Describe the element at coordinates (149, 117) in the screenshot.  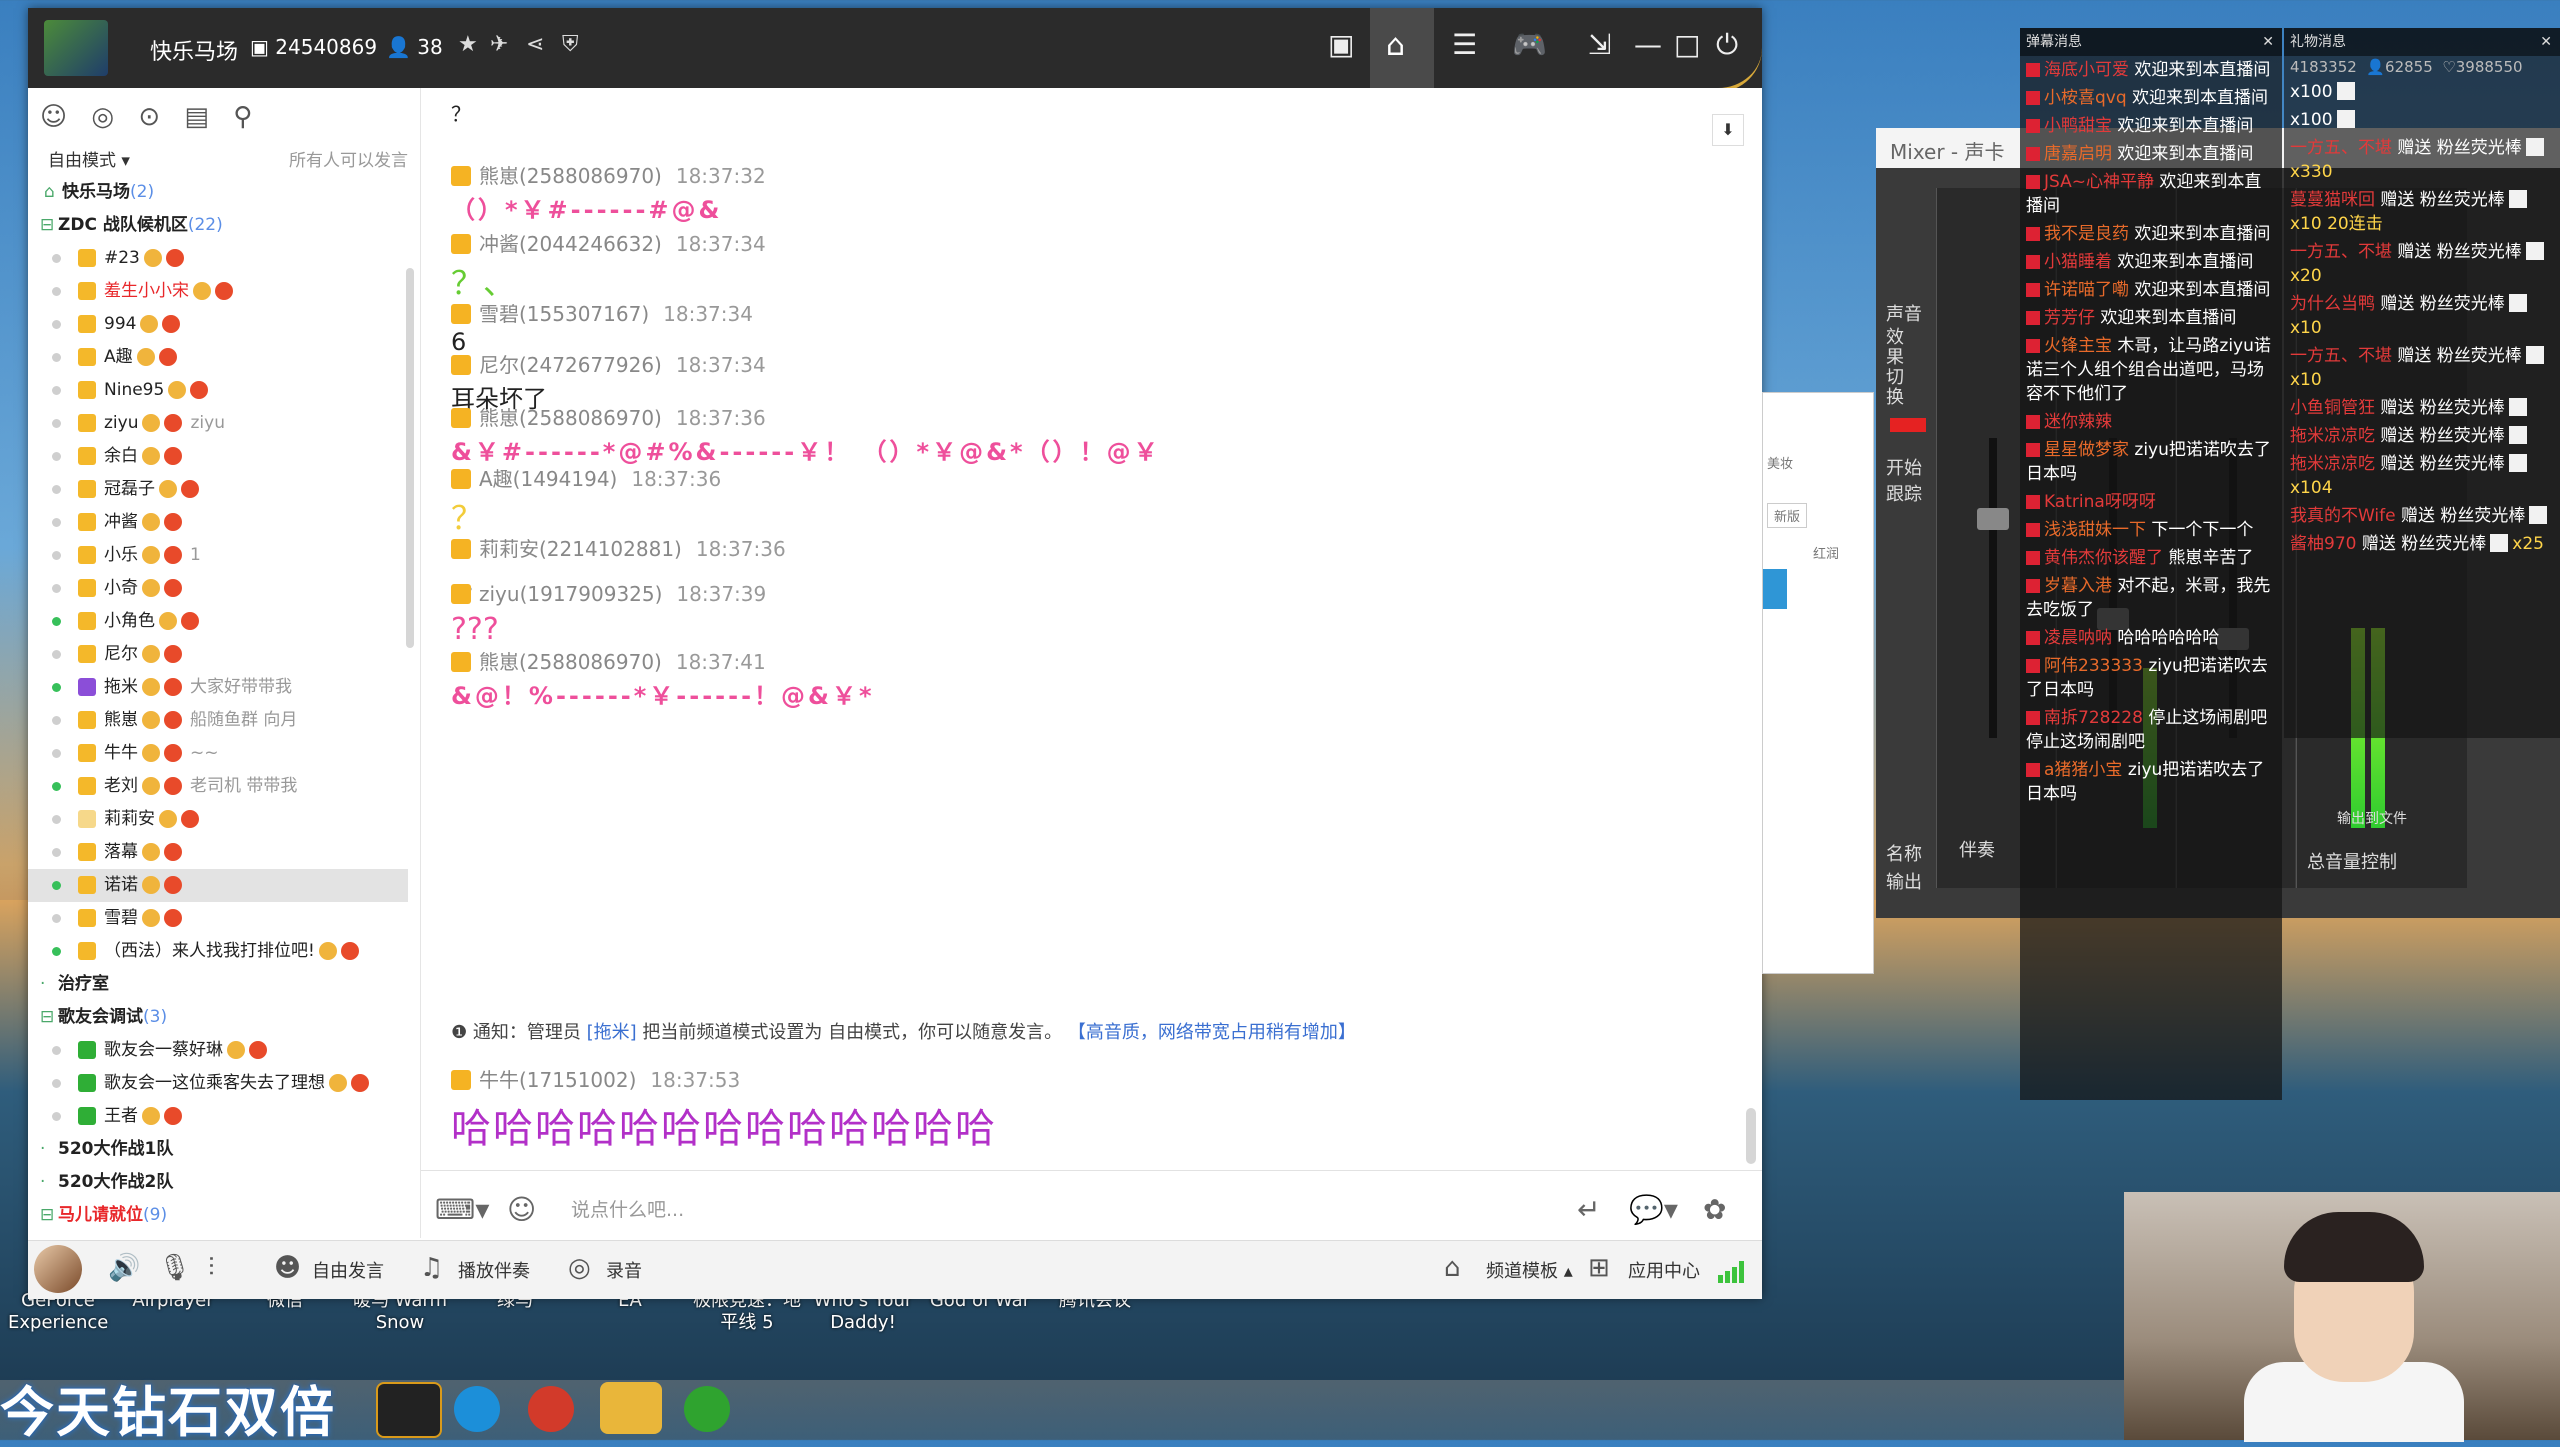
I see `location-icon: ⊙` at that location.